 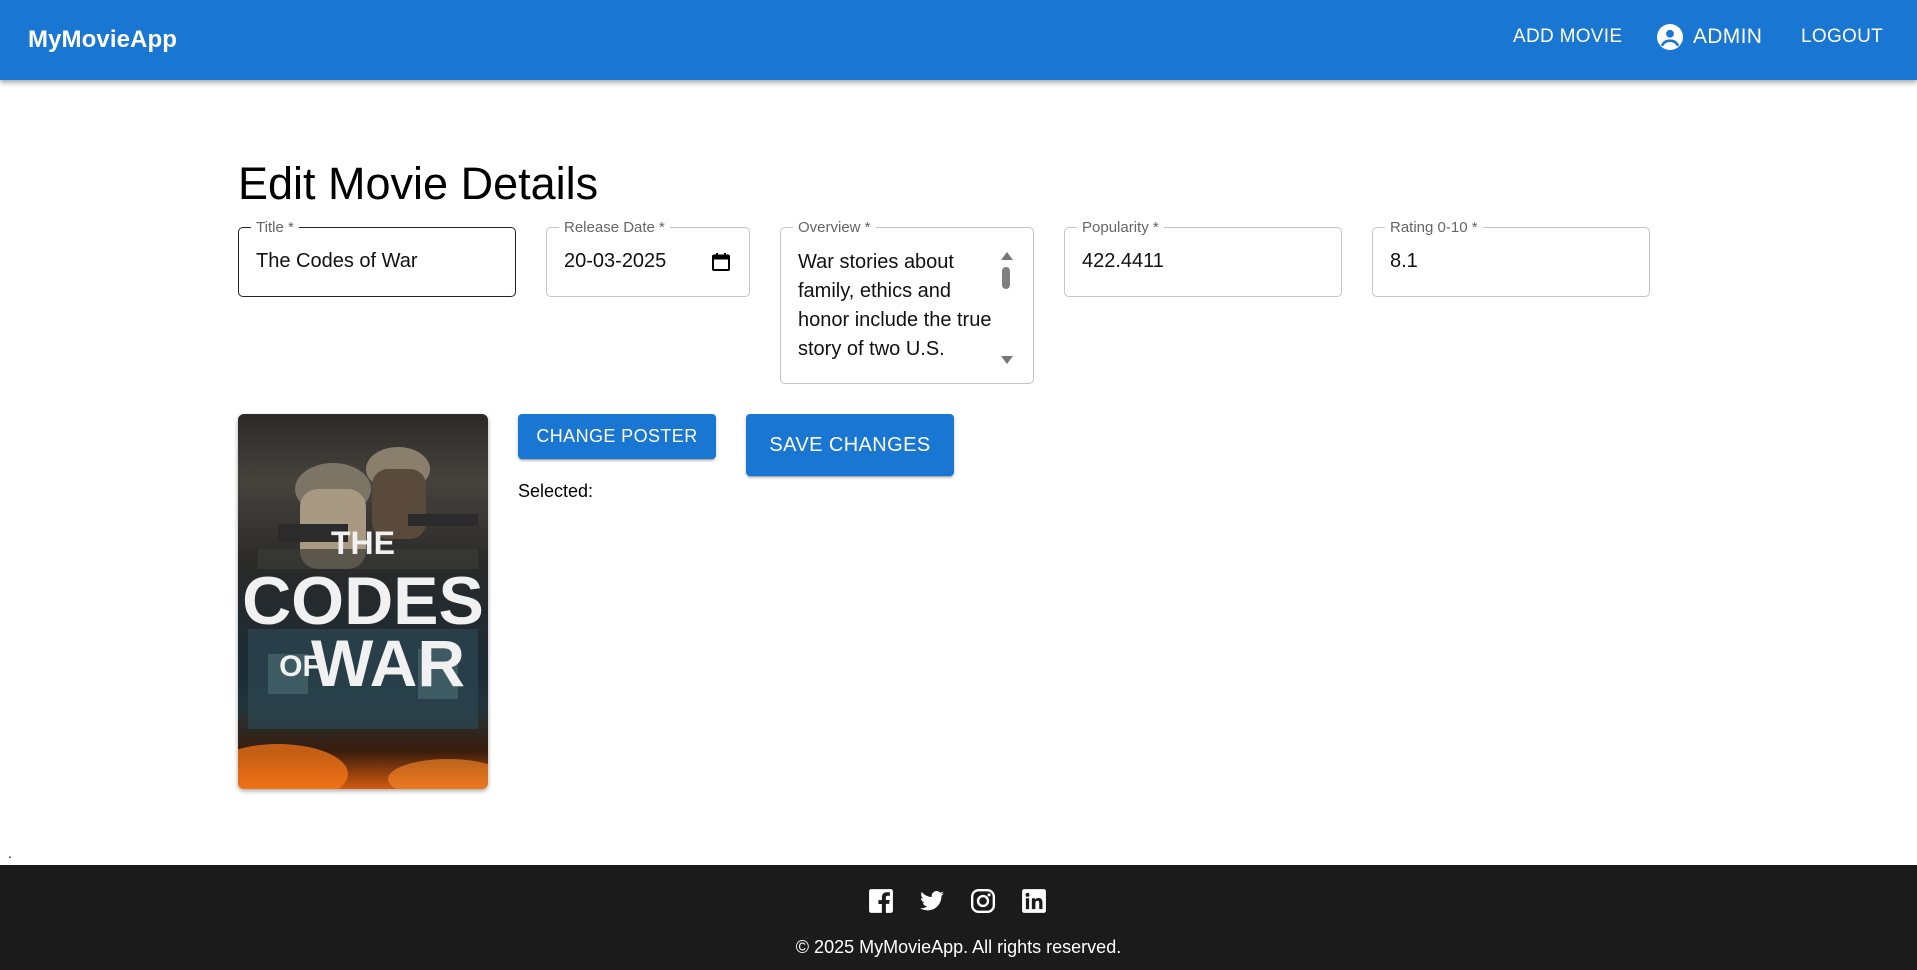 What do you see at coordinates (1728, 36) in the screenshot?
I see `admin-label: ADMIN` at bounding box center [1728, 36].